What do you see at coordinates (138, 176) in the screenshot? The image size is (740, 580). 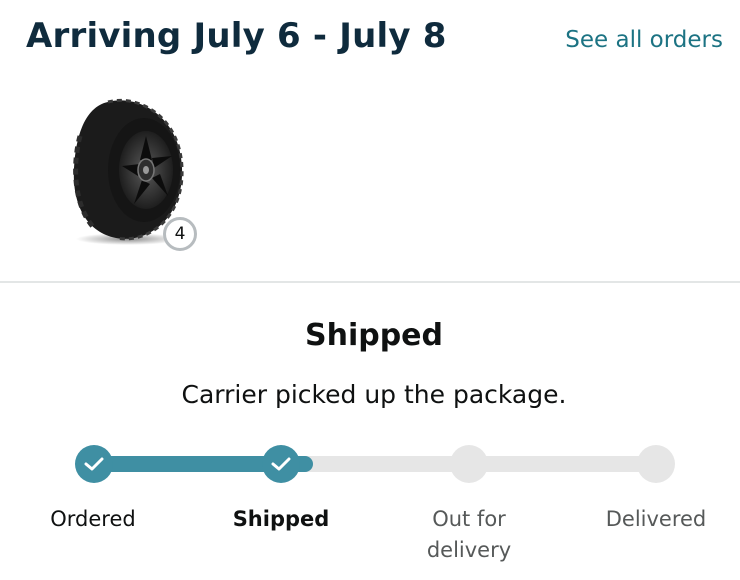 I see `product-thumbnail: 4` at bounding box center [138, 176].